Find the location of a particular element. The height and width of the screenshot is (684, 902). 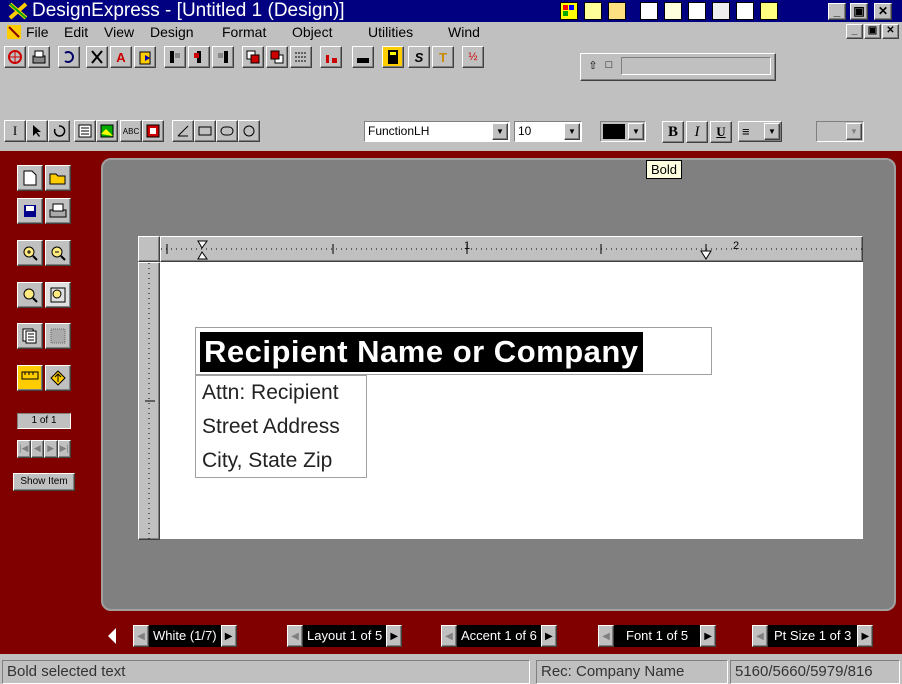

line-style-icon is located at coordinates (363, 57).